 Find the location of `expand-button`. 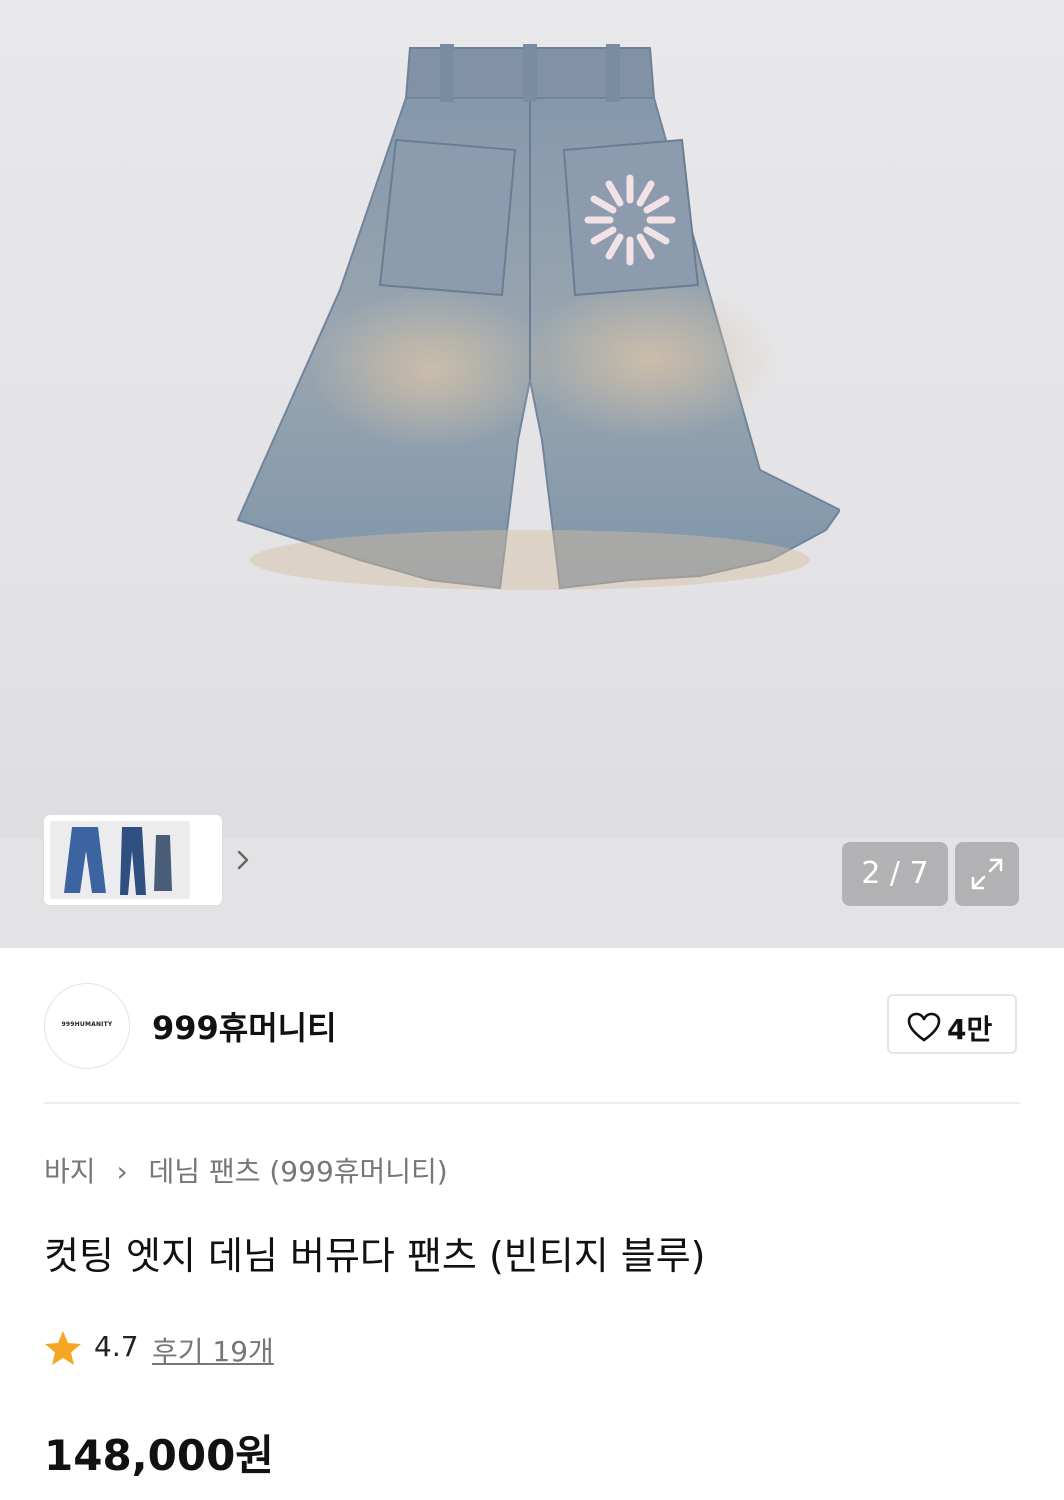

expand-button is located at coordinates (987, 874).